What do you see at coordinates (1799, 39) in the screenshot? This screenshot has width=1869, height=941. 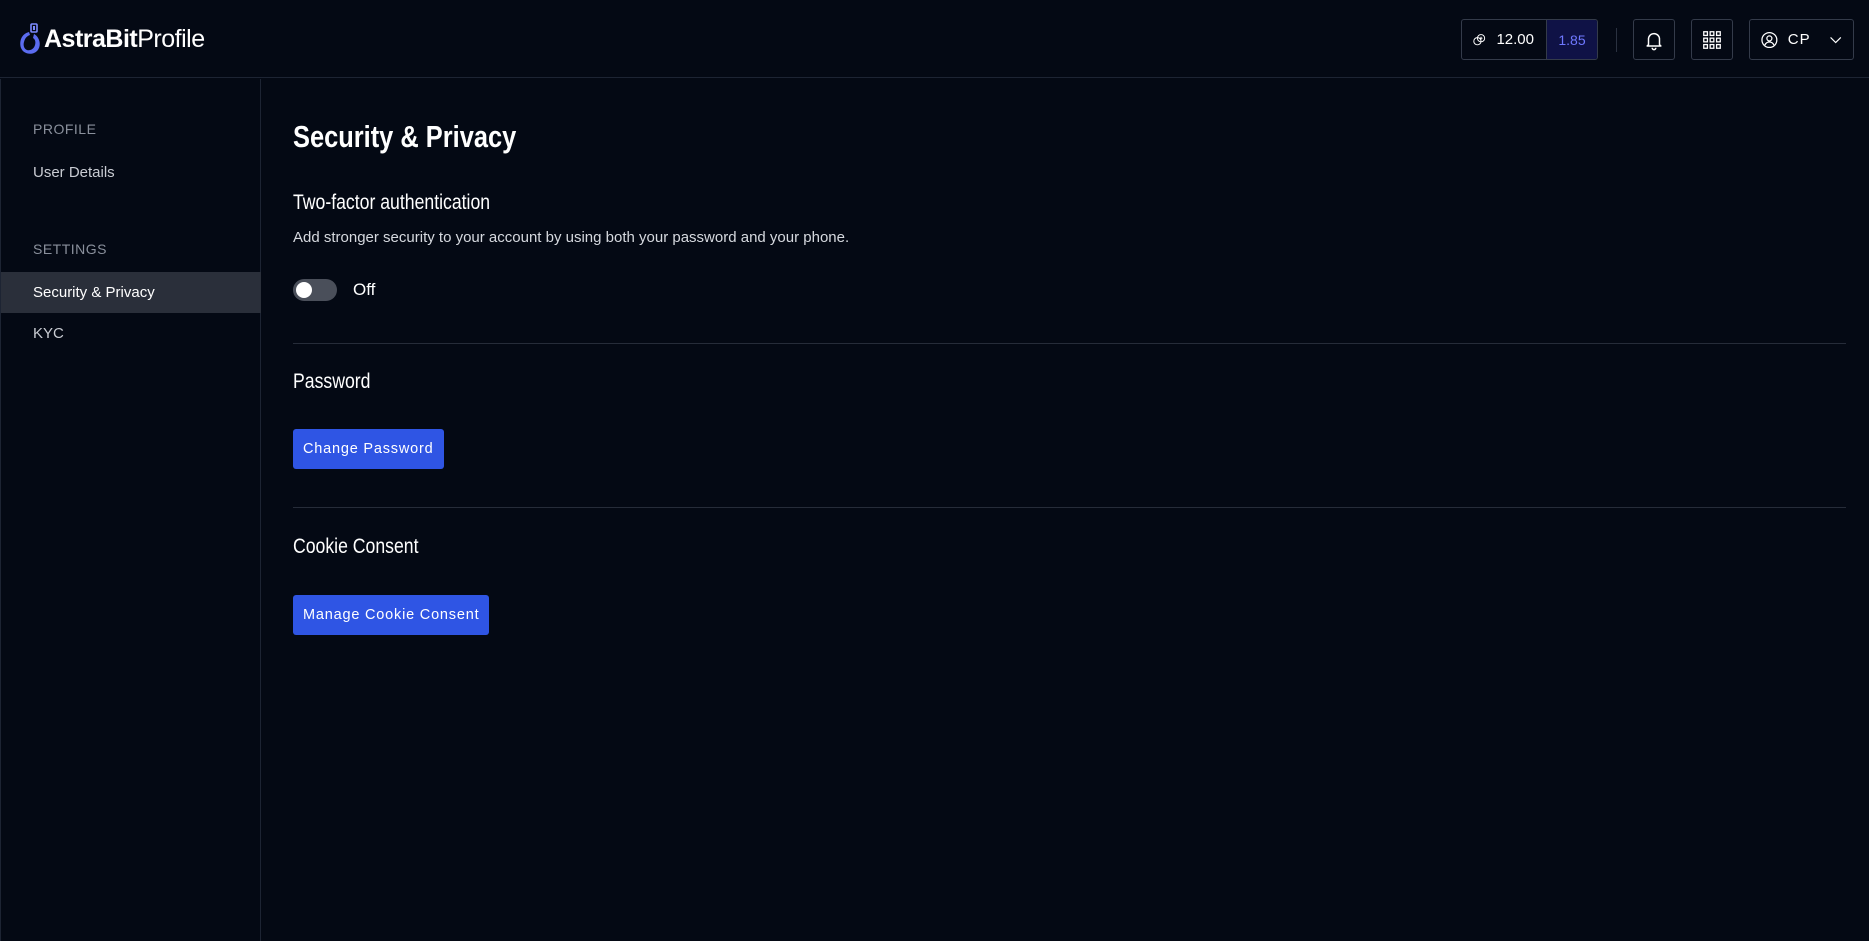 I see `user-initials: CP` at bounding box center [1799, 39].